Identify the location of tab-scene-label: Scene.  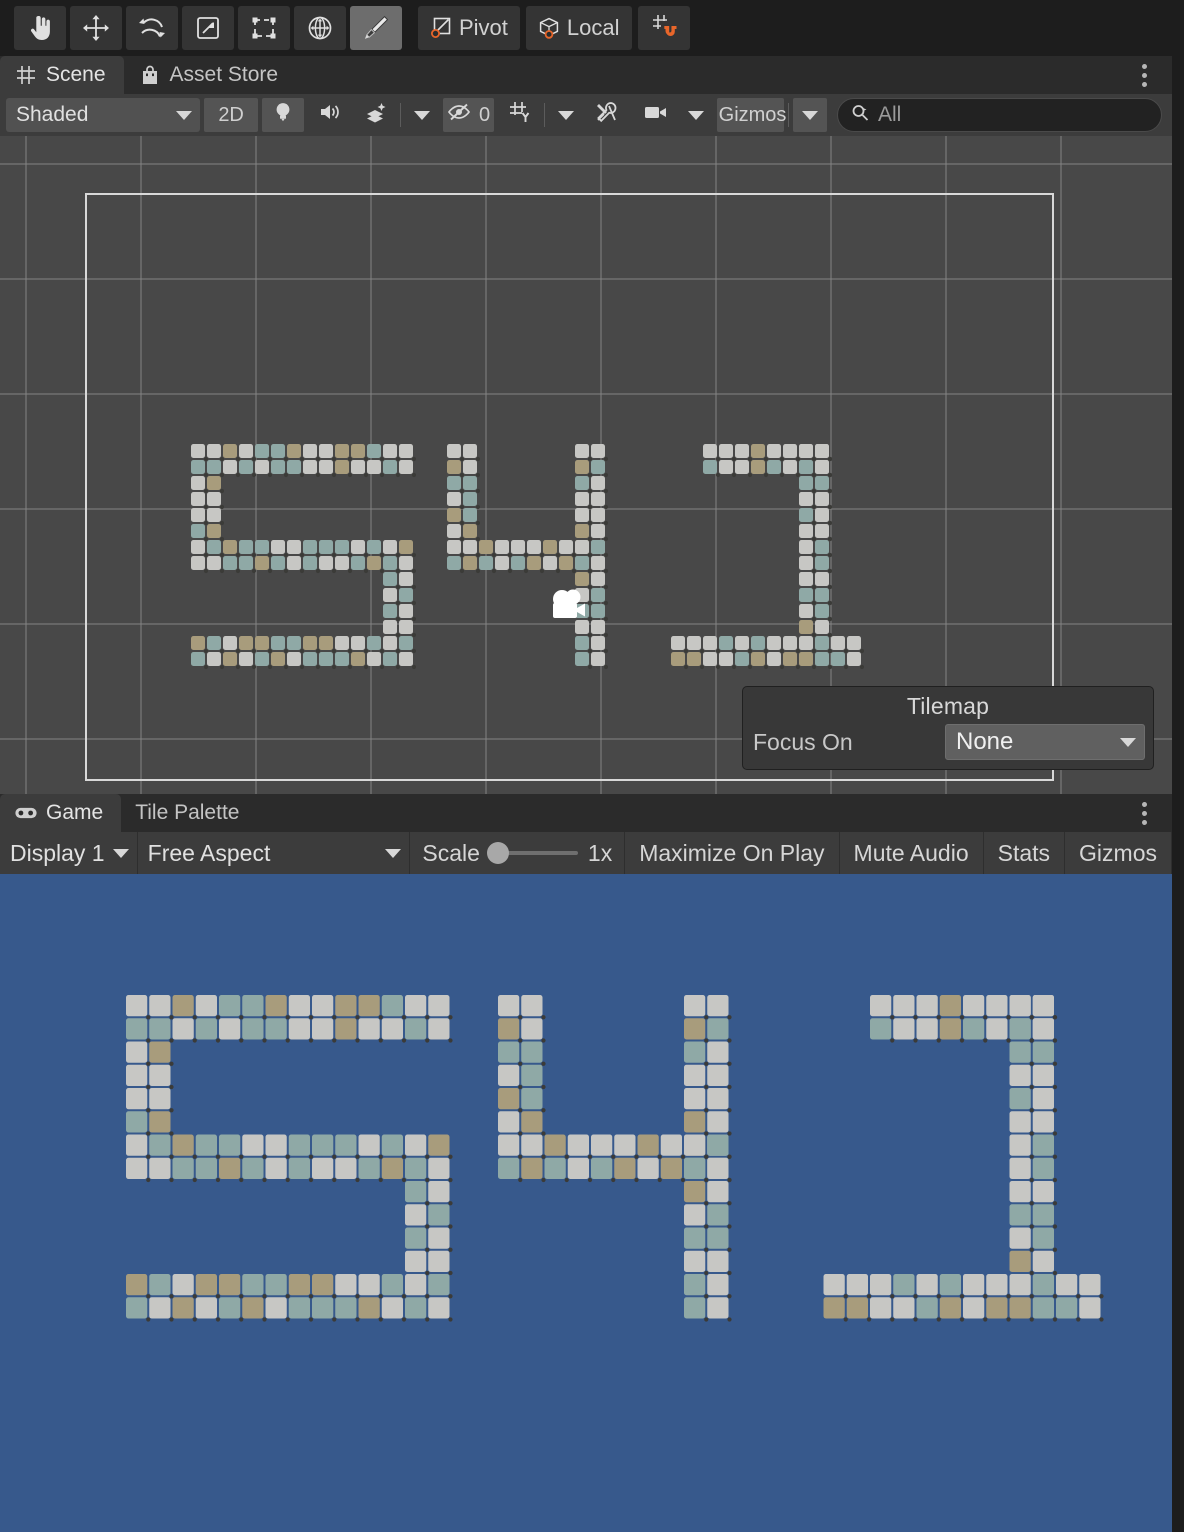
(76, 74).